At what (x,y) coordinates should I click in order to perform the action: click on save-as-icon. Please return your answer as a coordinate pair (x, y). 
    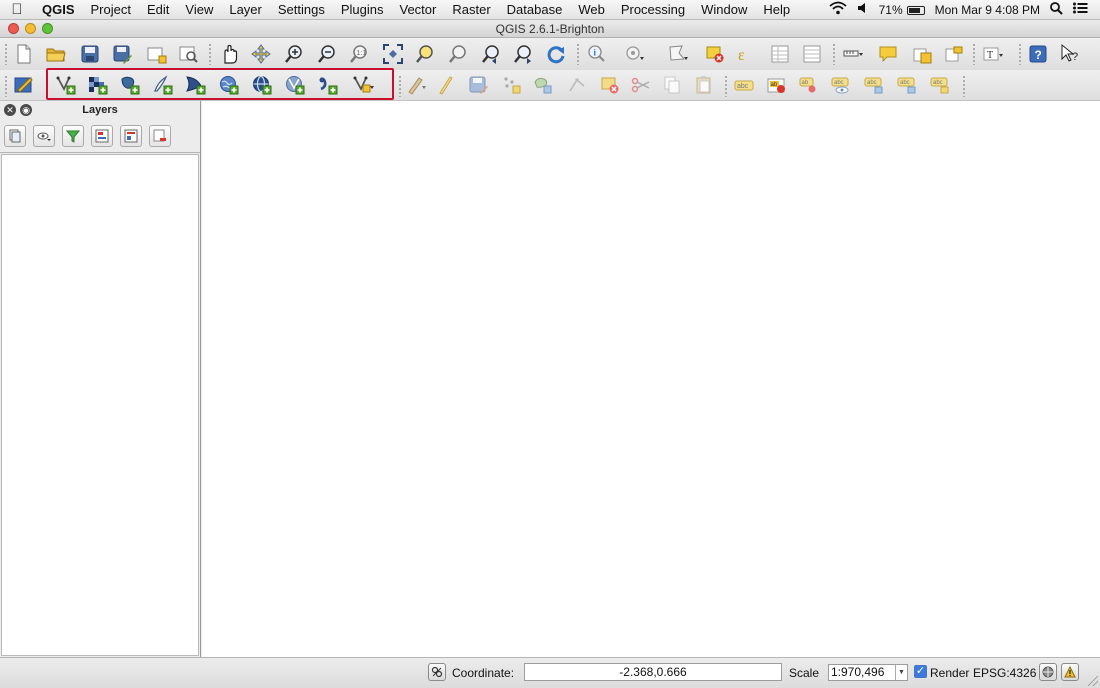
    Looking at the image, I should click on (122, 54).